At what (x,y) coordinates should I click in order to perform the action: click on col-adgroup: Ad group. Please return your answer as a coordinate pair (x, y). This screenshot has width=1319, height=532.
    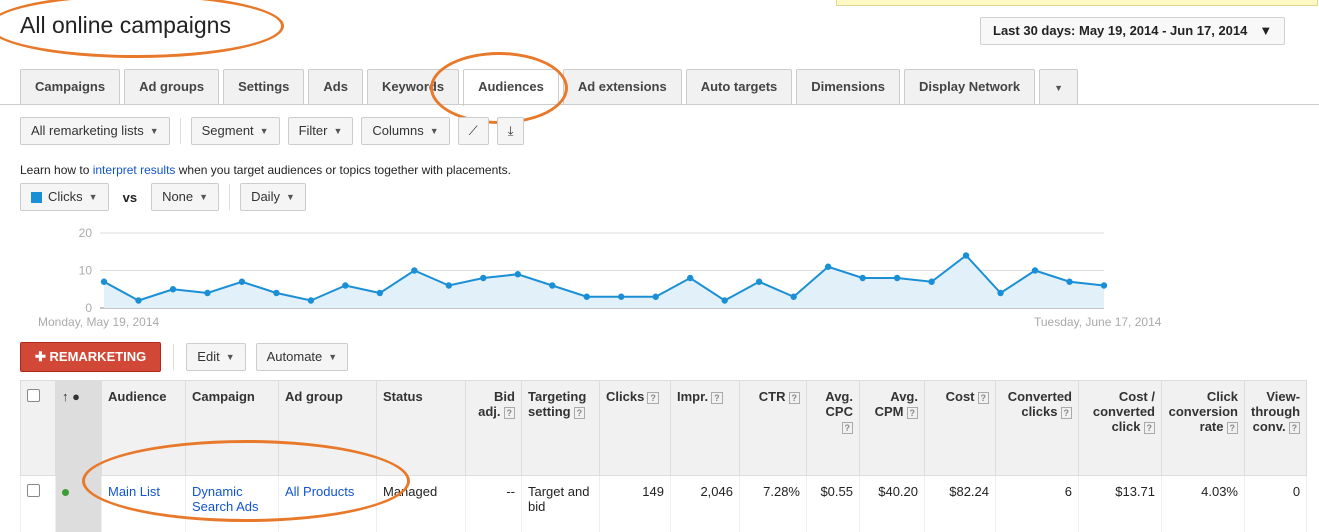
    Looking at the image, I should click on (328, 428).